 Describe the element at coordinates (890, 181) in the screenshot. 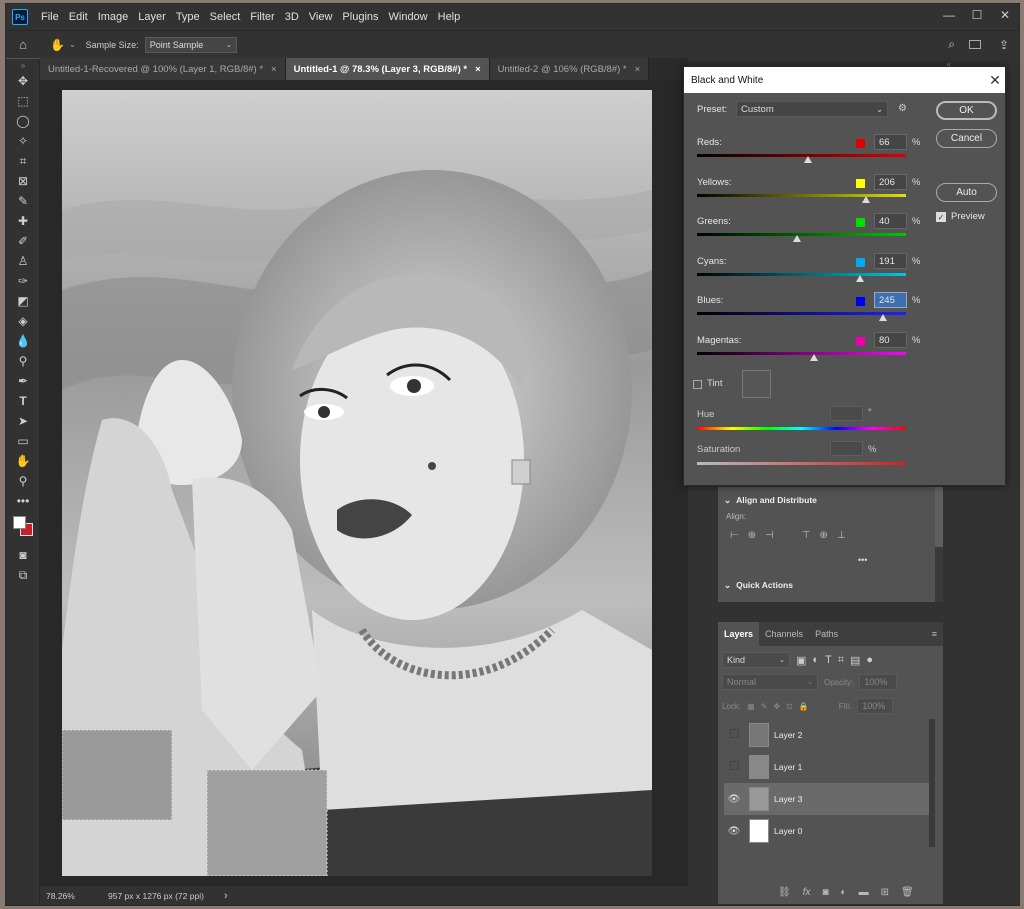

I see `channel-value-field: 206` at that location.